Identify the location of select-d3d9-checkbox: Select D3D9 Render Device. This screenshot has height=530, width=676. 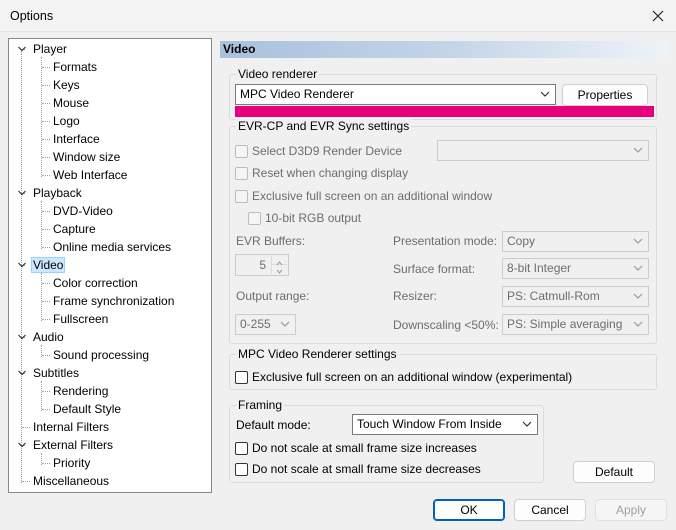
(318, 151).